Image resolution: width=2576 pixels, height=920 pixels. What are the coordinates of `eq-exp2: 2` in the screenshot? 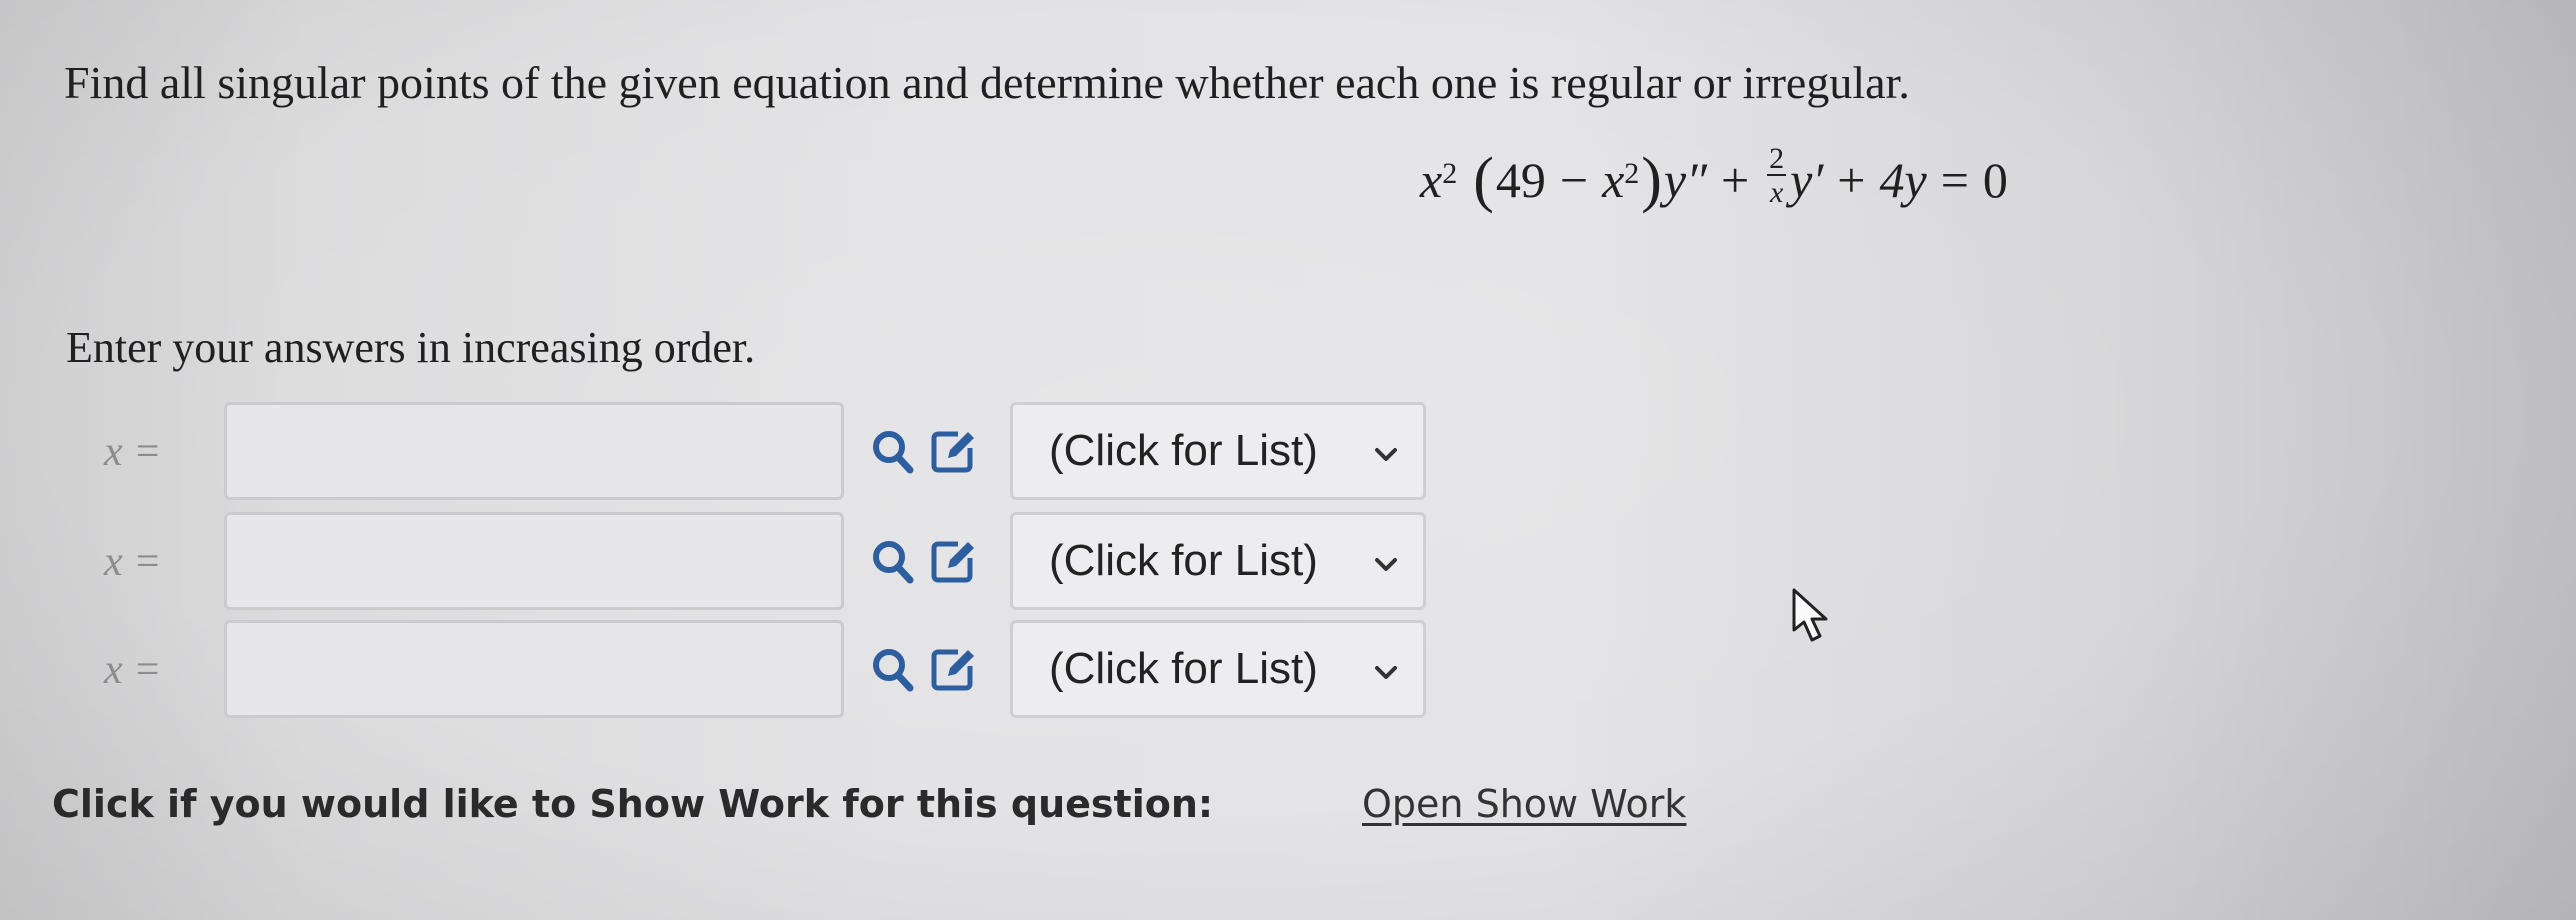 It's located at (1632, 173).